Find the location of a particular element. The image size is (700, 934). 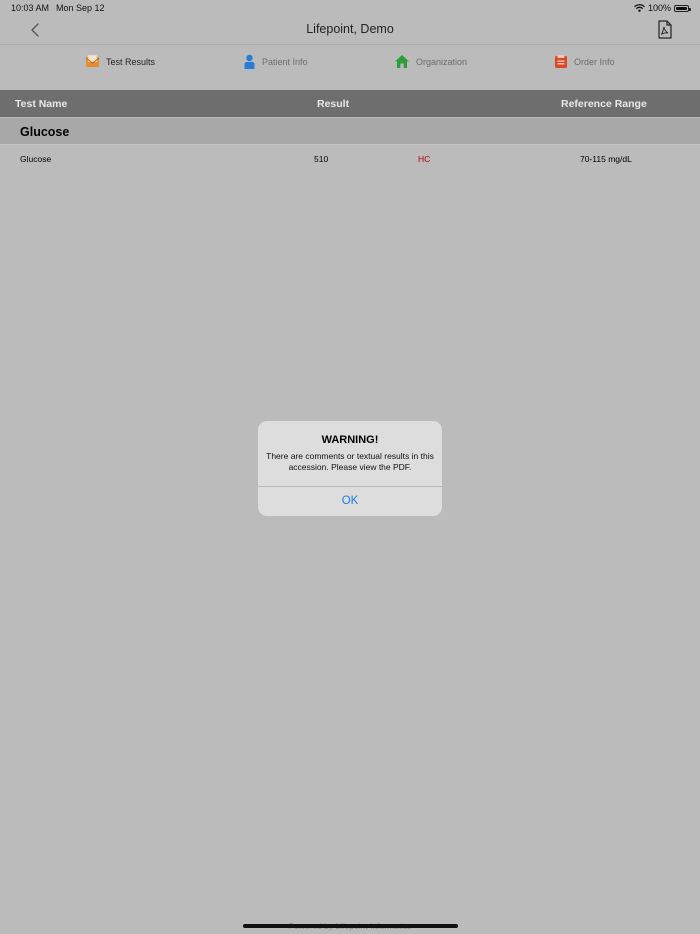

tab-patient-info: Patient Info is located at coordinates (275, 62).